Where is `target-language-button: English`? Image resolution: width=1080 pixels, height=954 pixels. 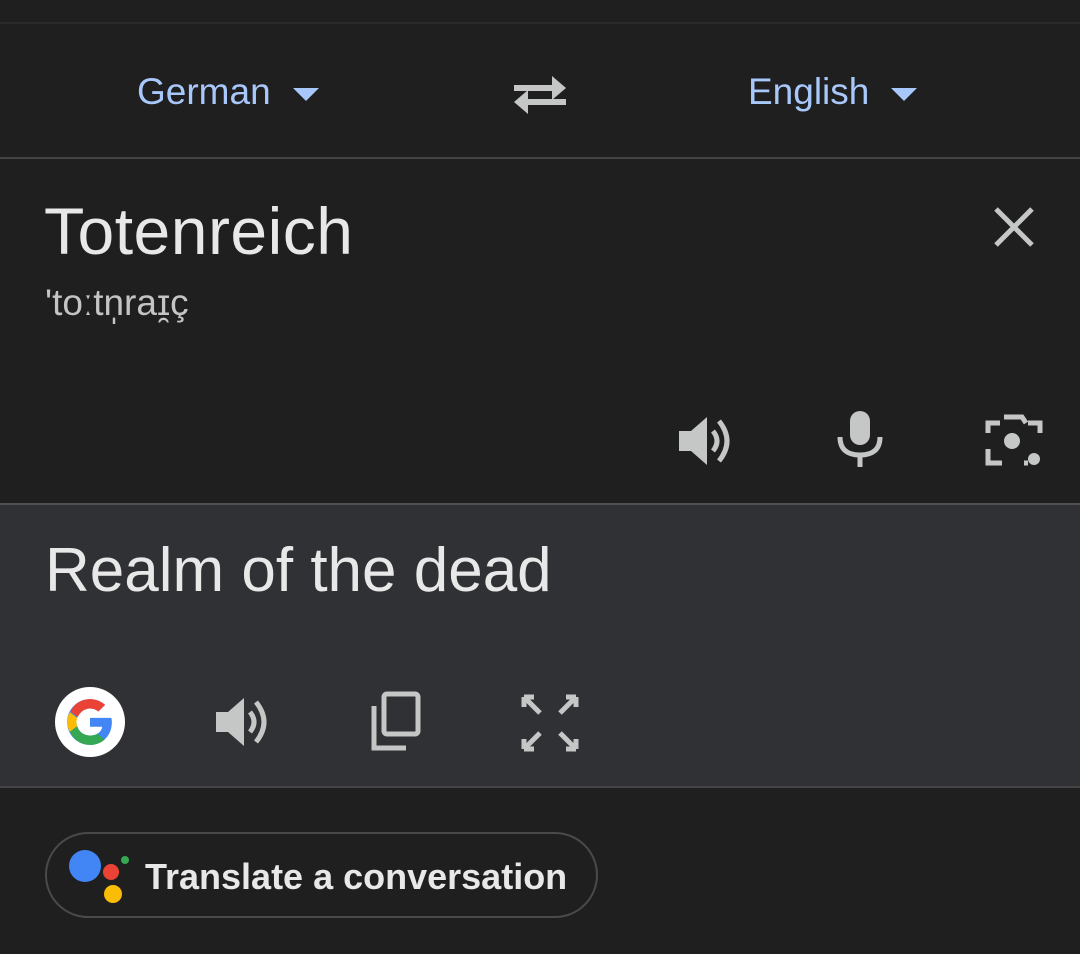 target-language-button: English is located at coordinates (833, 92).